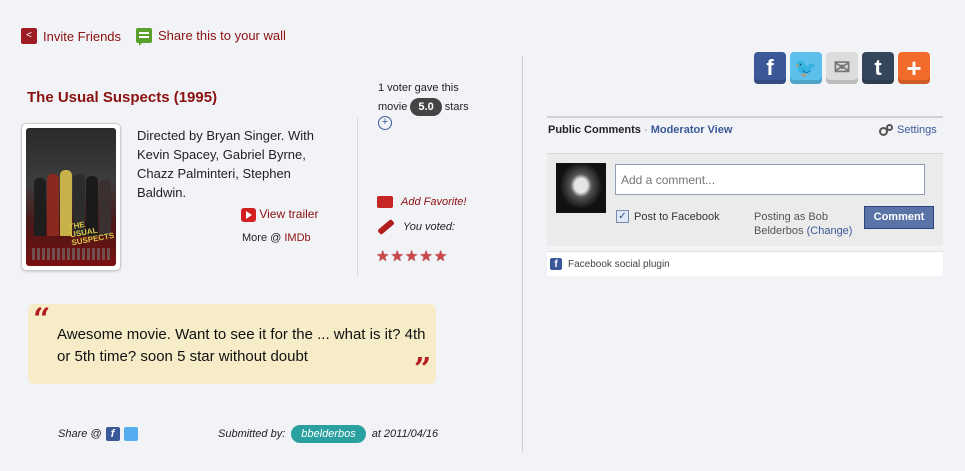  I want to click on share-label: Share @, so click(80, 434).